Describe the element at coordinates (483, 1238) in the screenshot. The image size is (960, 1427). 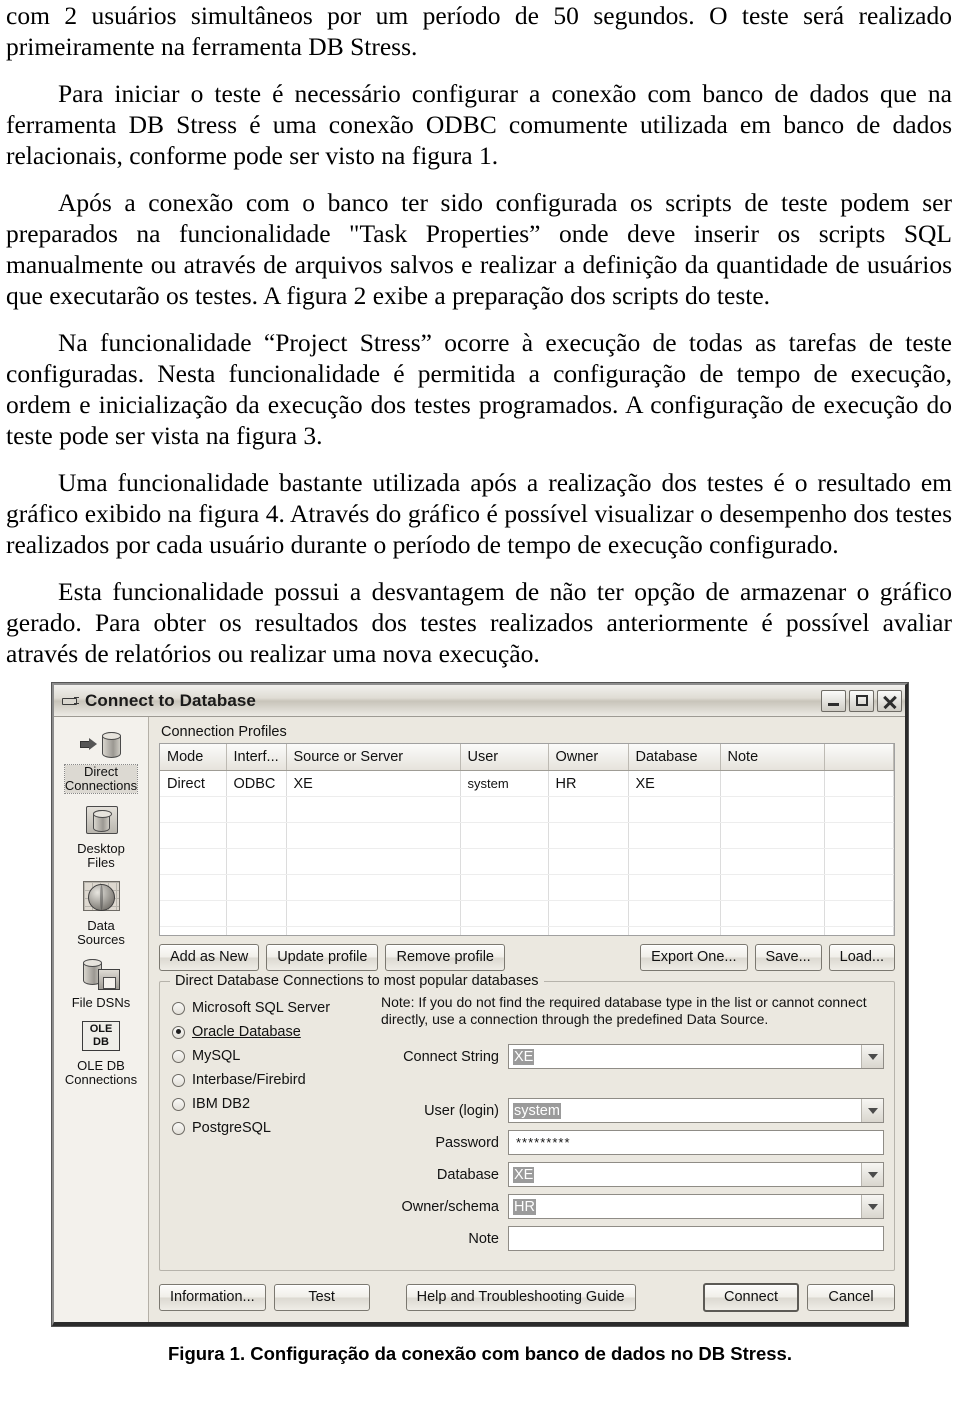
I see `label-note: Note` at that location.